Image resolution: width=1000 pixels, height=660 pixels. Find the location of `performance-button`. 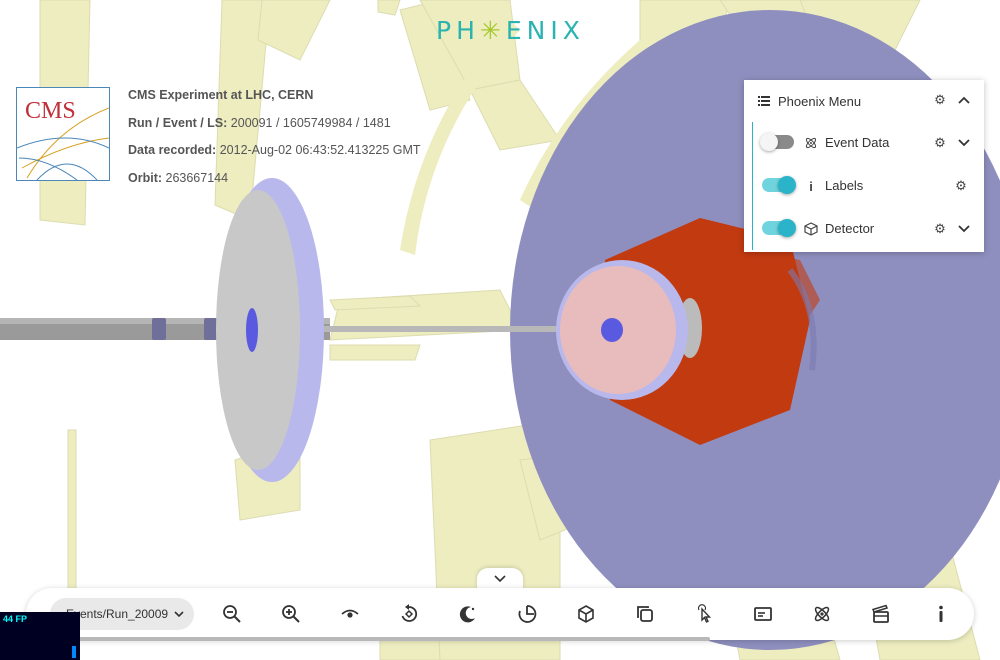

performance-button is located at coordinates (881, 614).